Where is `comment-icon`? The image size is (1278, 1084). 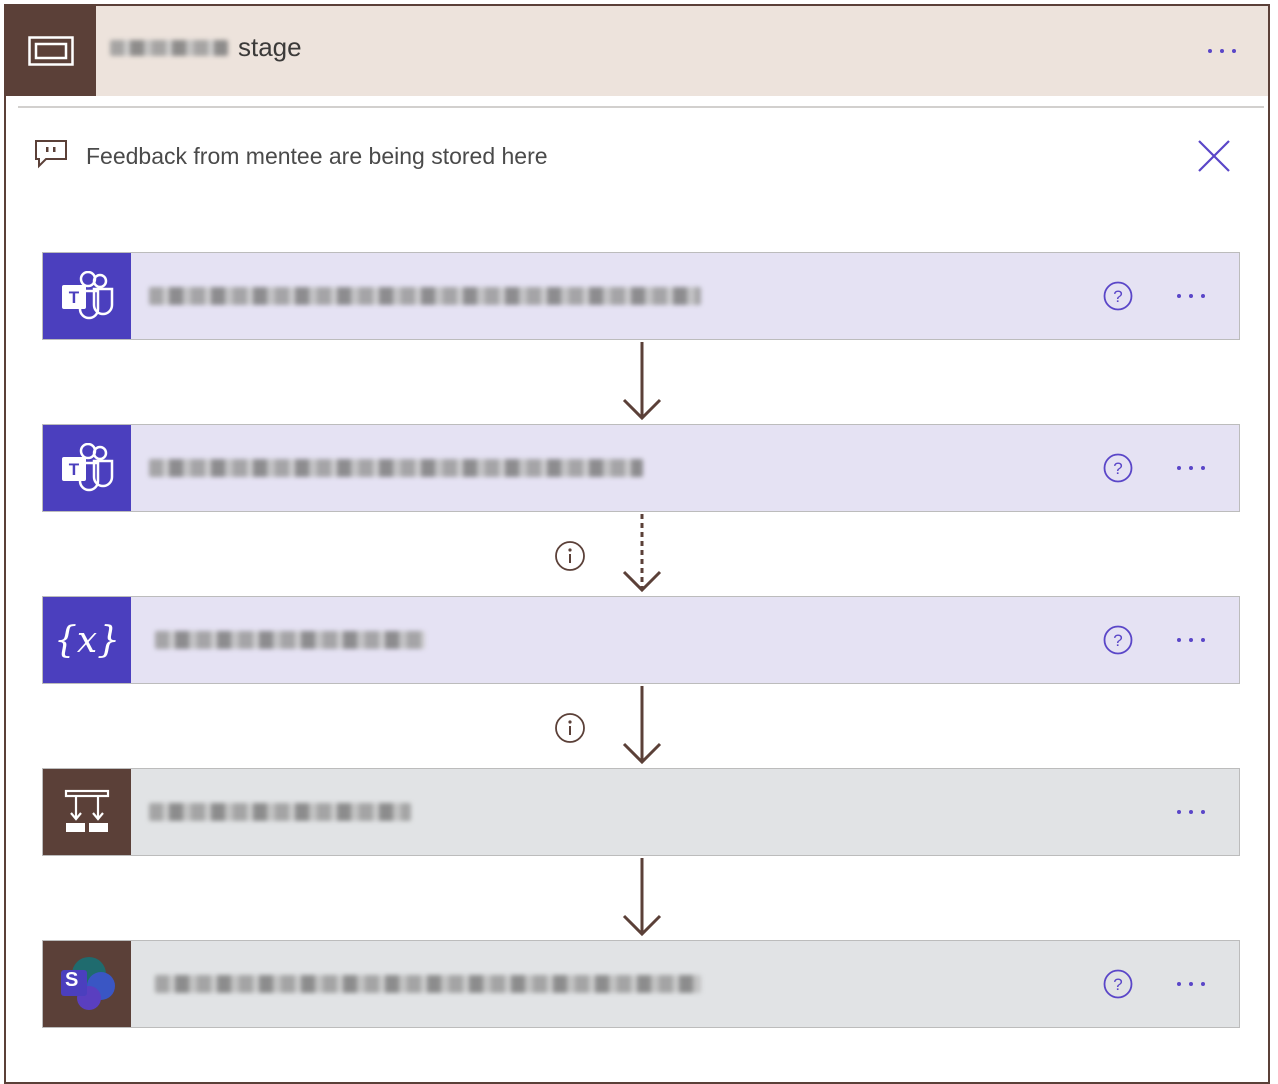 comment-icon is located at coordinates (51, 156).